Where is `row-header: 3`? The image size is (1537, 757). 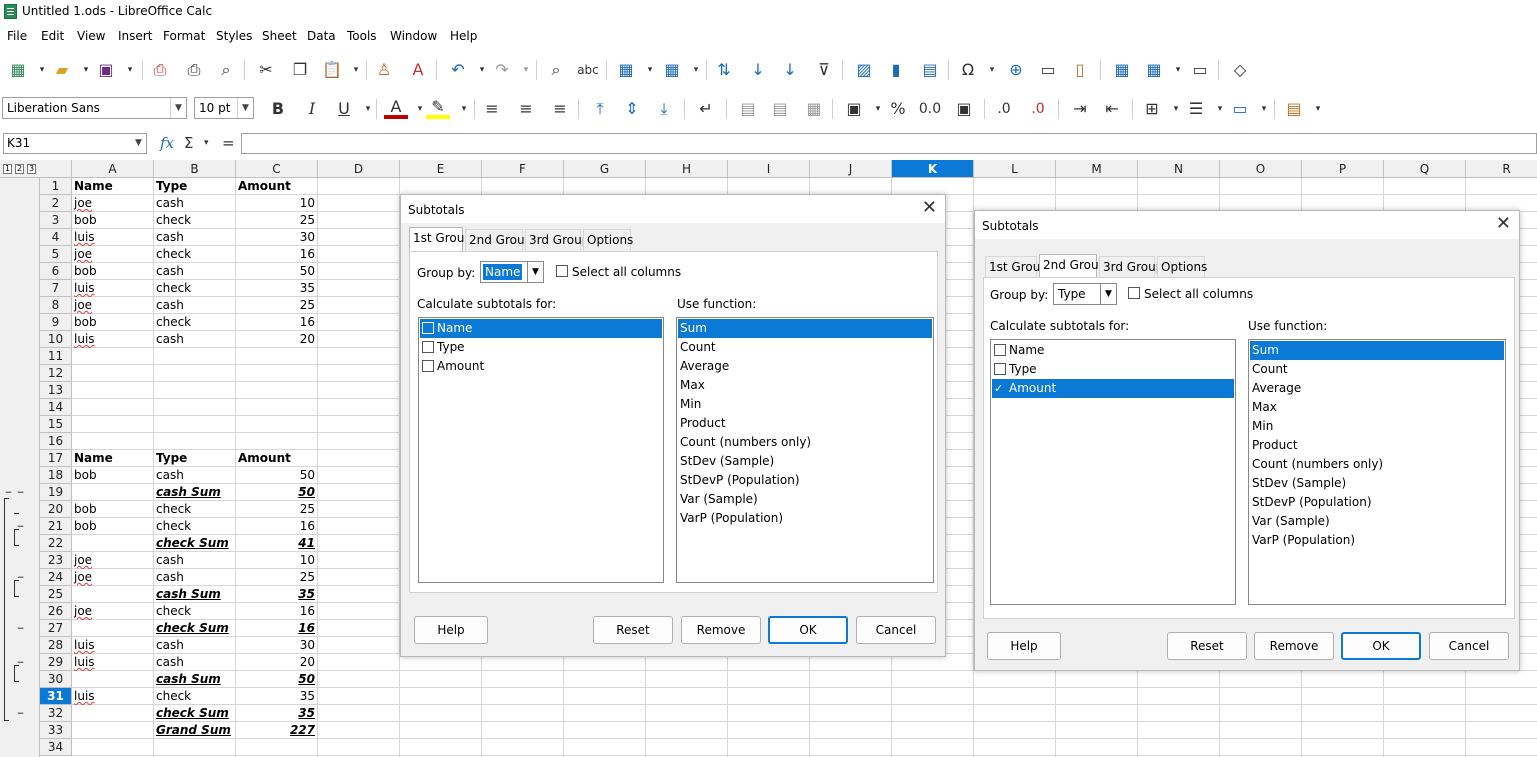
row-header: 3 is located at coordinates (56, 220).